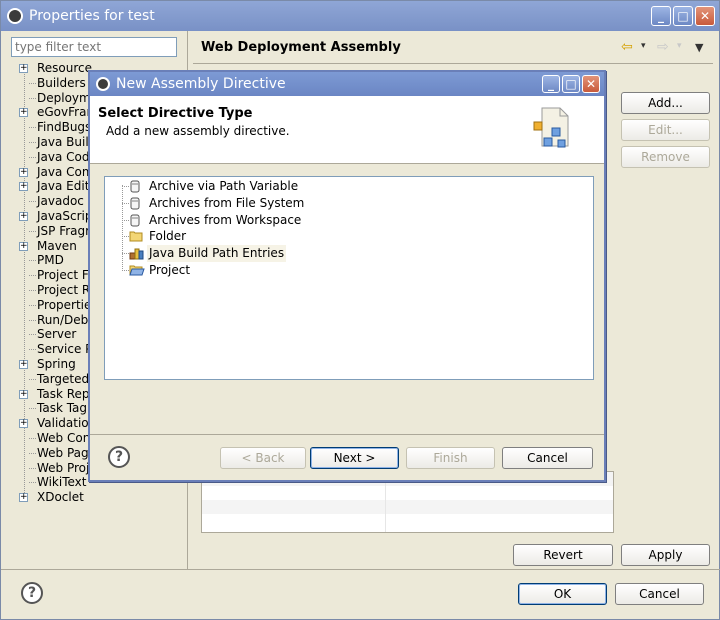  What do you see at coordinates (136, 253) in the screenshot?
I see `library-icon` at bounding box center [136, 253].